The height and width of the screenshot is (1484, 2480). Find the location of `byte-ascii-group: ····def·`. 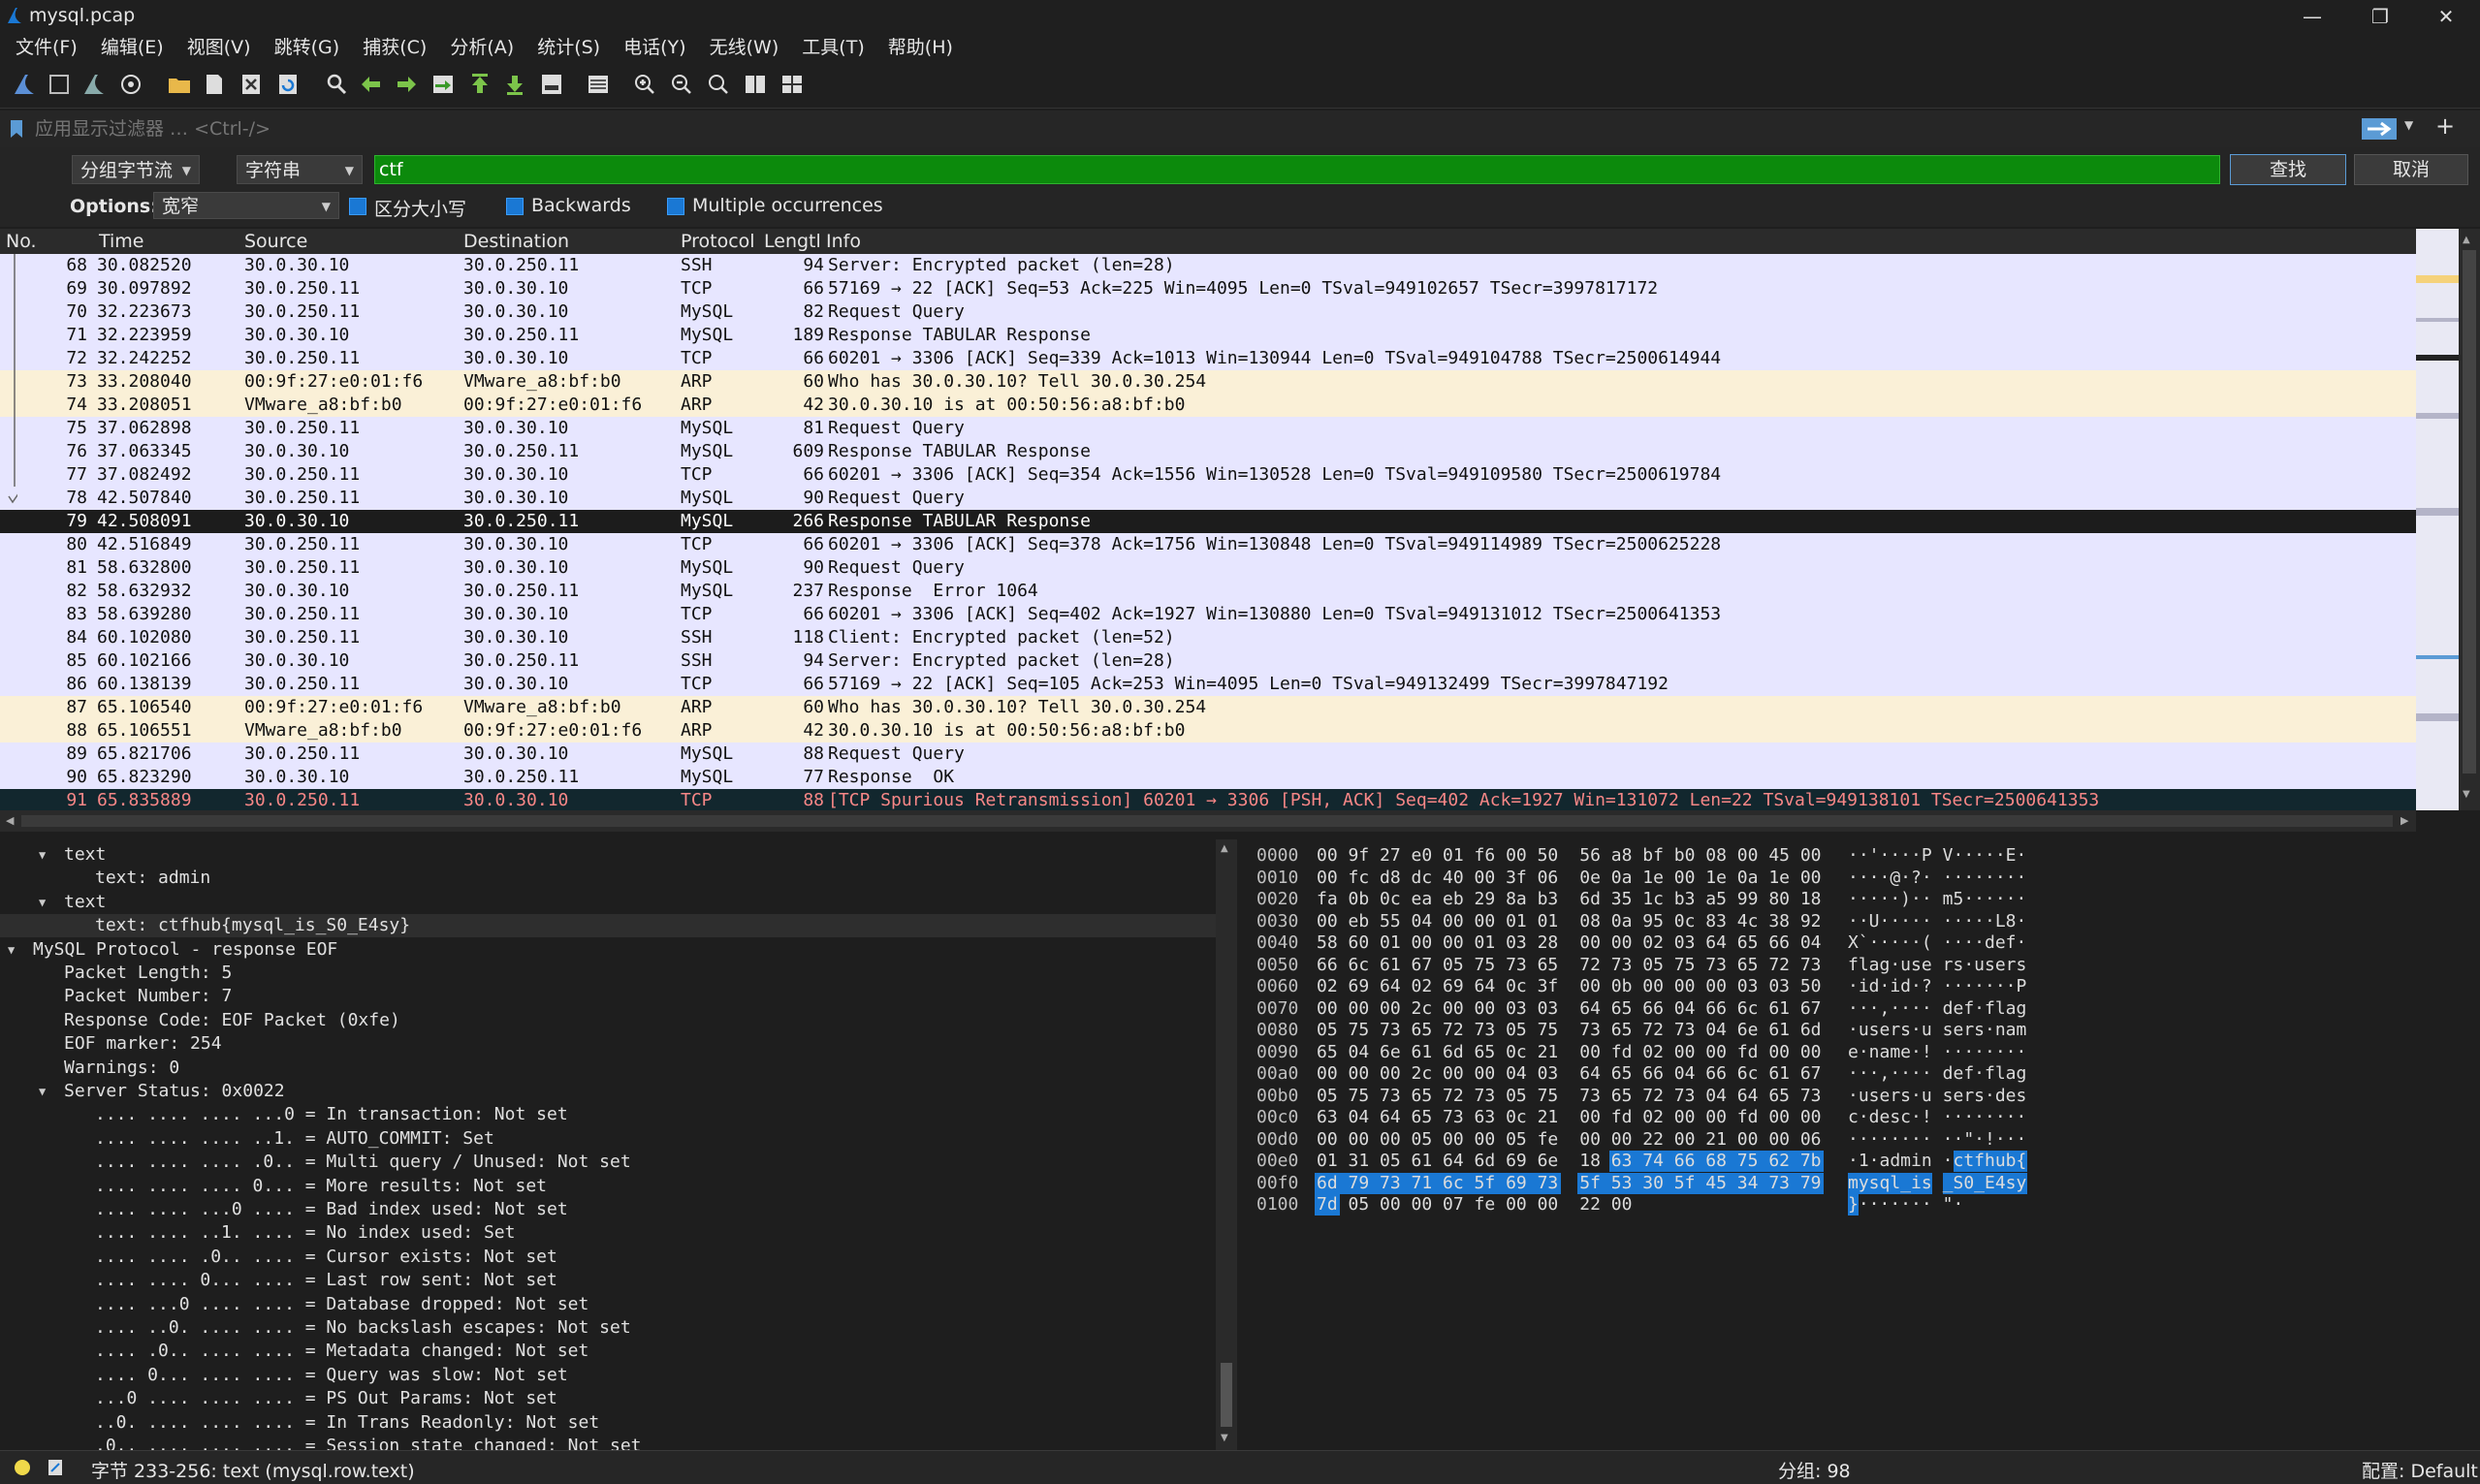

byte-ascii-group: ····def· is located at coordinates (1985, 944).